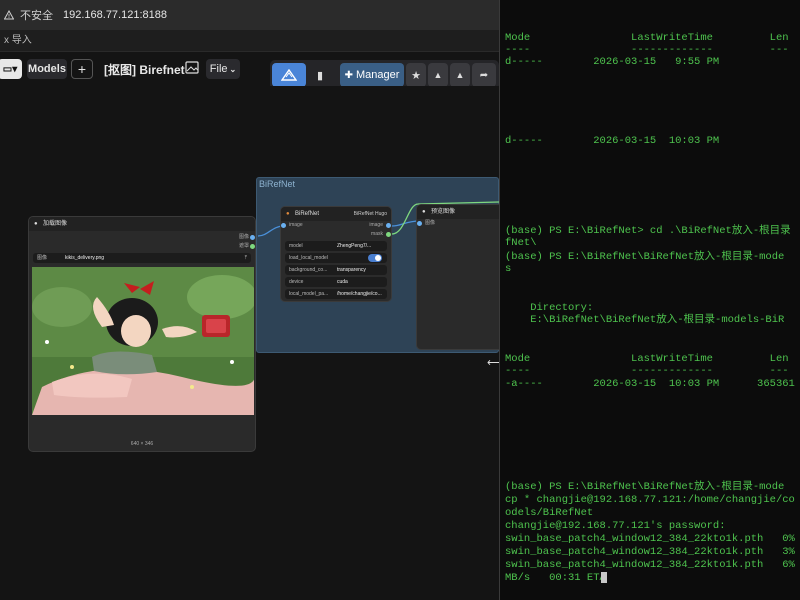  What do you see at coordinates (377, 234) in the screenshot?
I see `output-mask-label: mask` at bounding box center [377, 234].